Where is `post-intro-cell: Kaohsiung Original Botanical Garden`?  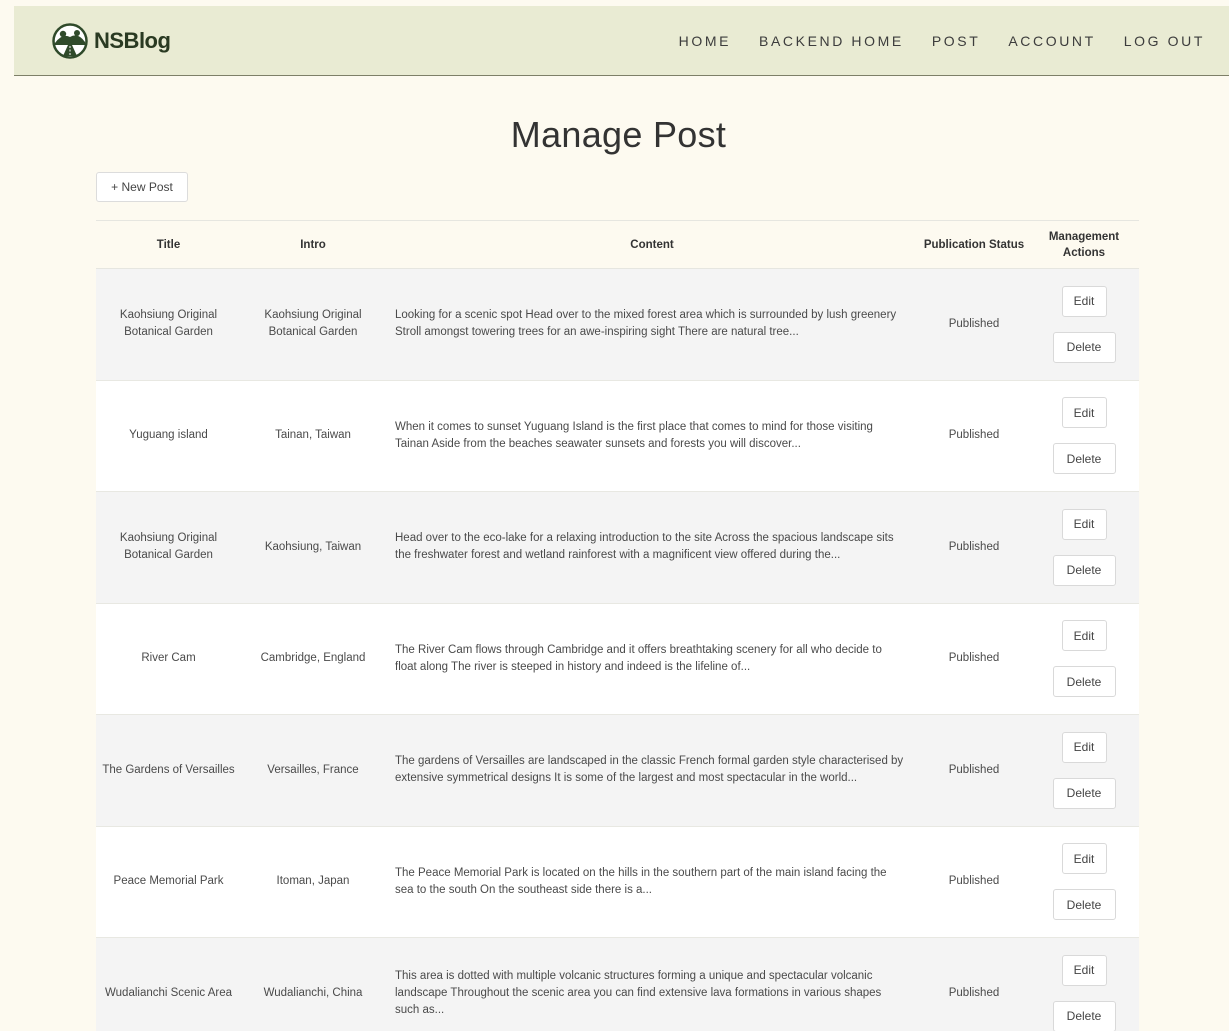
post-intro-cell: Kaohsiung Original Botanical Garden is located at coordinates (313, 324).